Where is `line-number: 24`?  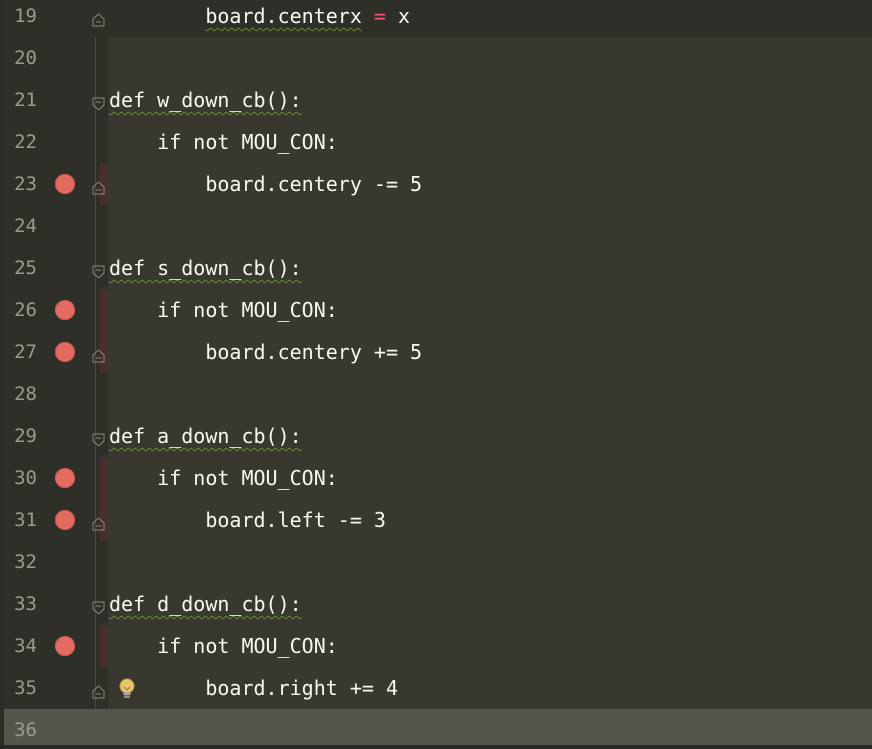 line-number: 24 is located at coordinates (20, 226).